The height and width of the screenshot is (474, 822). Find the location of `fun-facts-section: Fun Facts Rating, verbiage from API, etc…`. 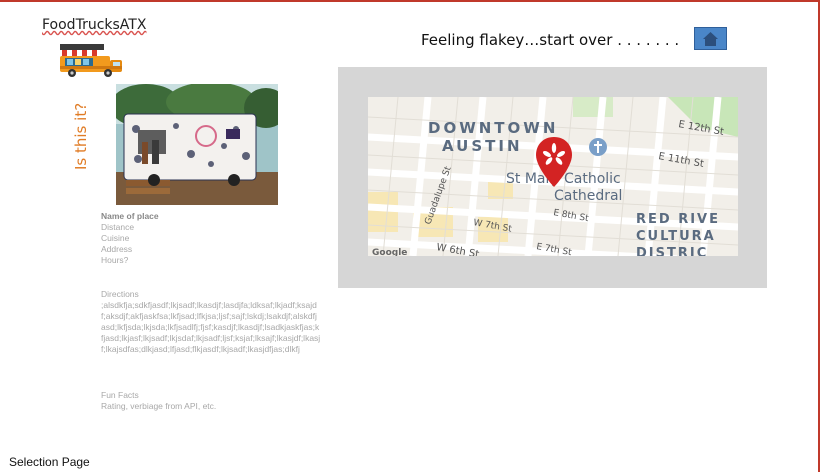

fun-facts-section: Fun Facts Rating, verbiage from API, etc… is located at coordinates (158, 401).